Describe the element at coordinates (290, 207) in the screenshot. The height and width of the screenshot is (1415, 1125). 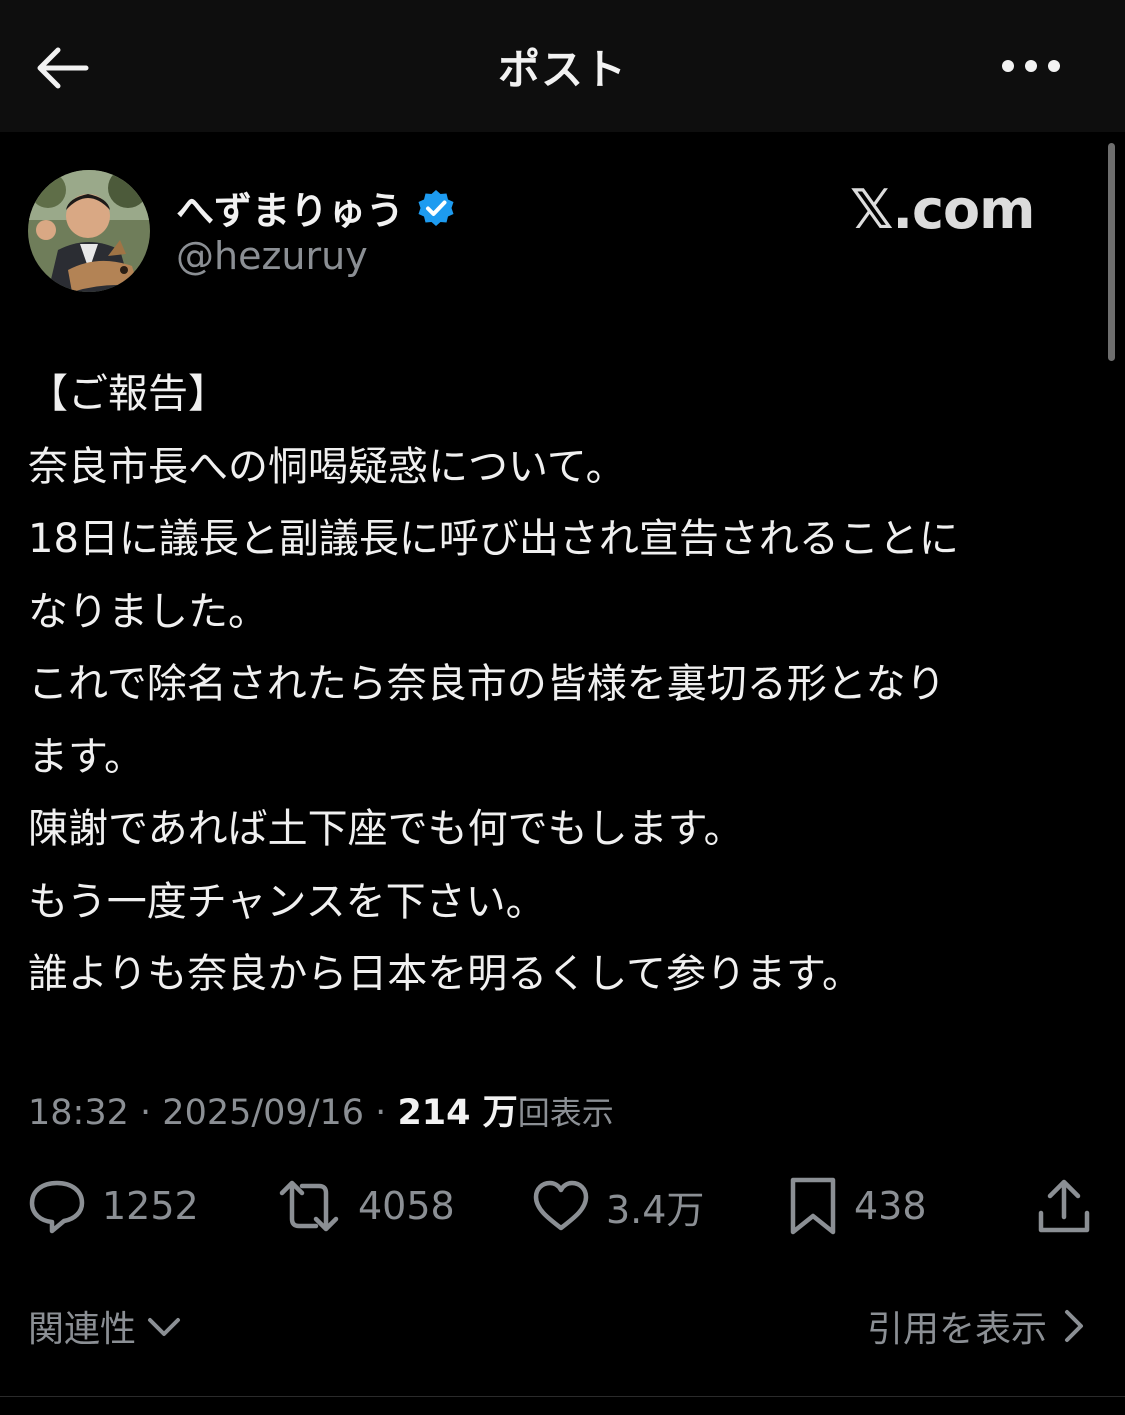
I see `author-name: へずまりゅう` at that location.